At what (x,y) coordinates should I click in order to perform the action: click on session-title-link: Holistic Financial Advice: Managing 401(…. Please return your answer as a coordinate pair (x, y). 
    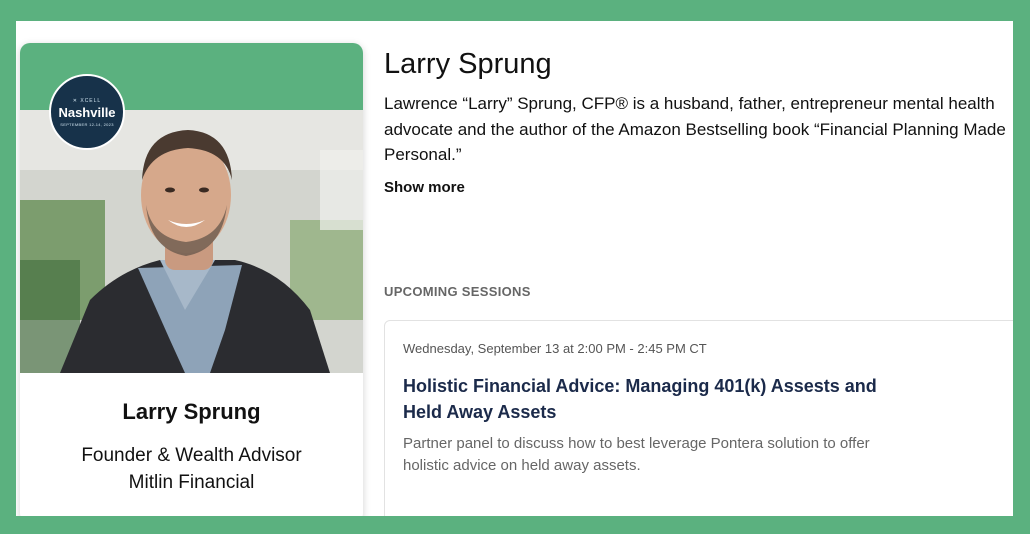
    Looking at the image, I should click on (653, 399).